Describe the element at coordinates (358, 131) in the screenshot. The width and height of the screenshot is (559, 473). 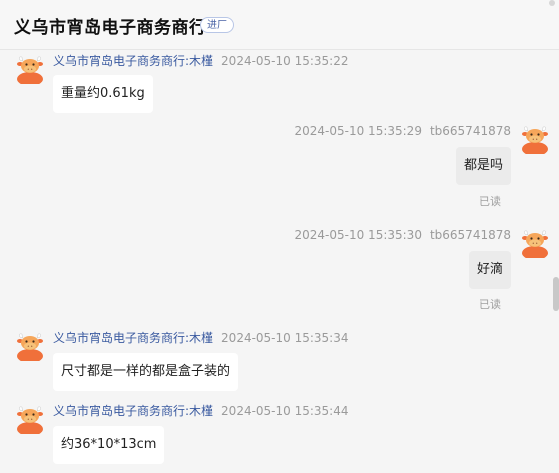
I see `message-time: 2024-05-10 15:35:29` at that location.